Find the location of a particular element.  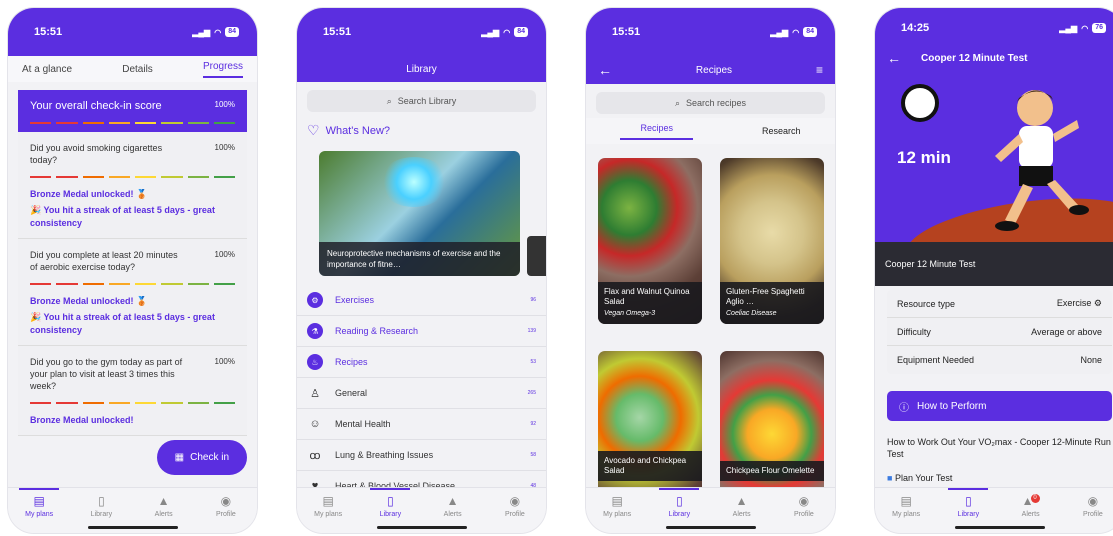

info-square-icon: ■ is located at coordinates (890, 478).